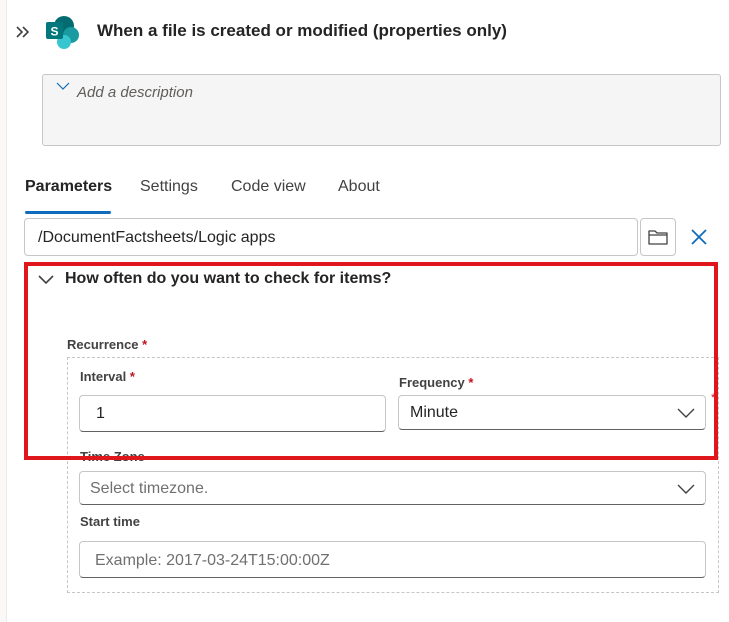 The width and height of the screenshot is (729, 622). Describe the element at coordinates (103, 376) in the screenshot. I see `interval-label-text: Interval` at that location.